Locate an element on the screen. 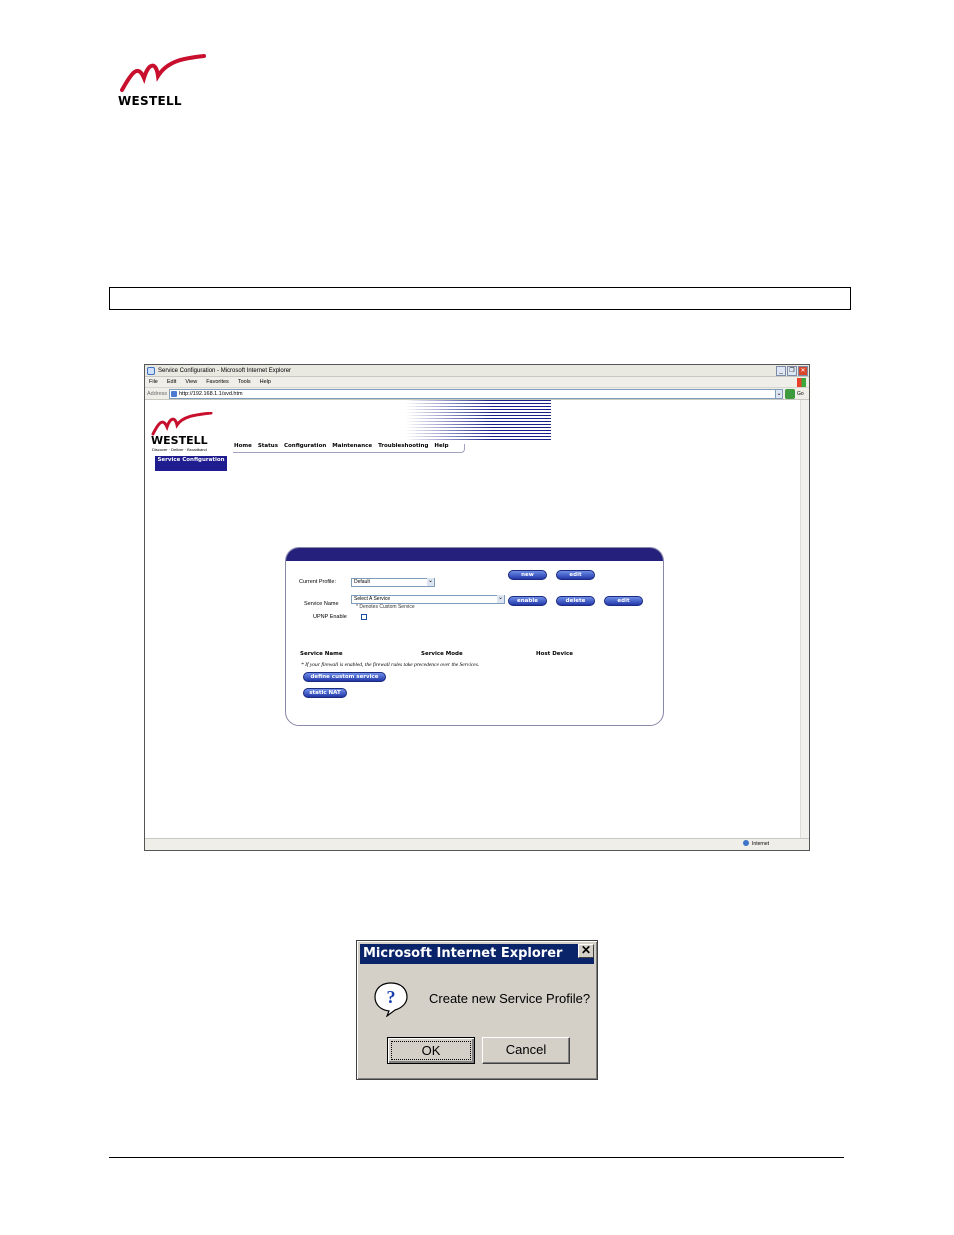  windows-logo-icon is located at coordinates (801, 382).